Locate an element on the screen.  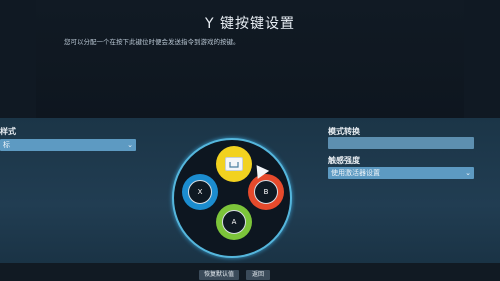
b-button: B is located at coordinates (266, 192).